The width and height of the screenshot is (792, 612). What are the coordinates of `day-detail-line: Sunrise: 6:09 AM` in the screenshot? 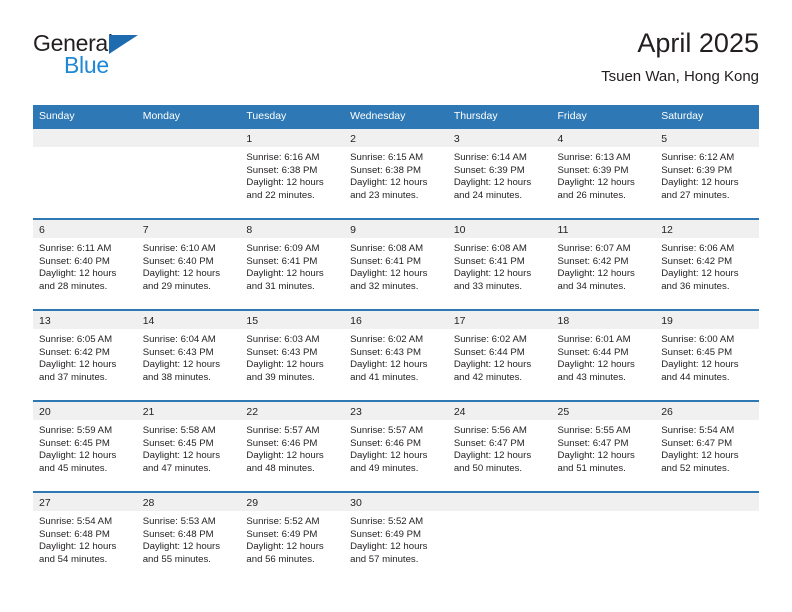 It's located at (283, 248).